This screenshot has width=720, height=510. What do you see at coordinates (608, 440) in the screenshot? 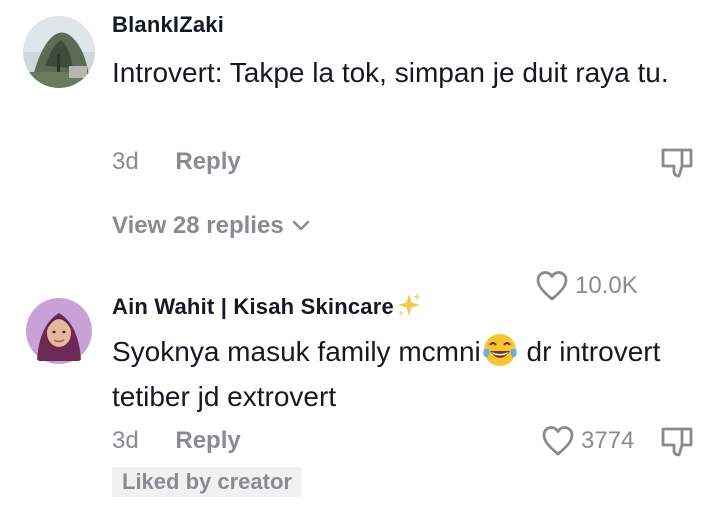
I see `like-count: 3774` at bounding box center [608, 440].